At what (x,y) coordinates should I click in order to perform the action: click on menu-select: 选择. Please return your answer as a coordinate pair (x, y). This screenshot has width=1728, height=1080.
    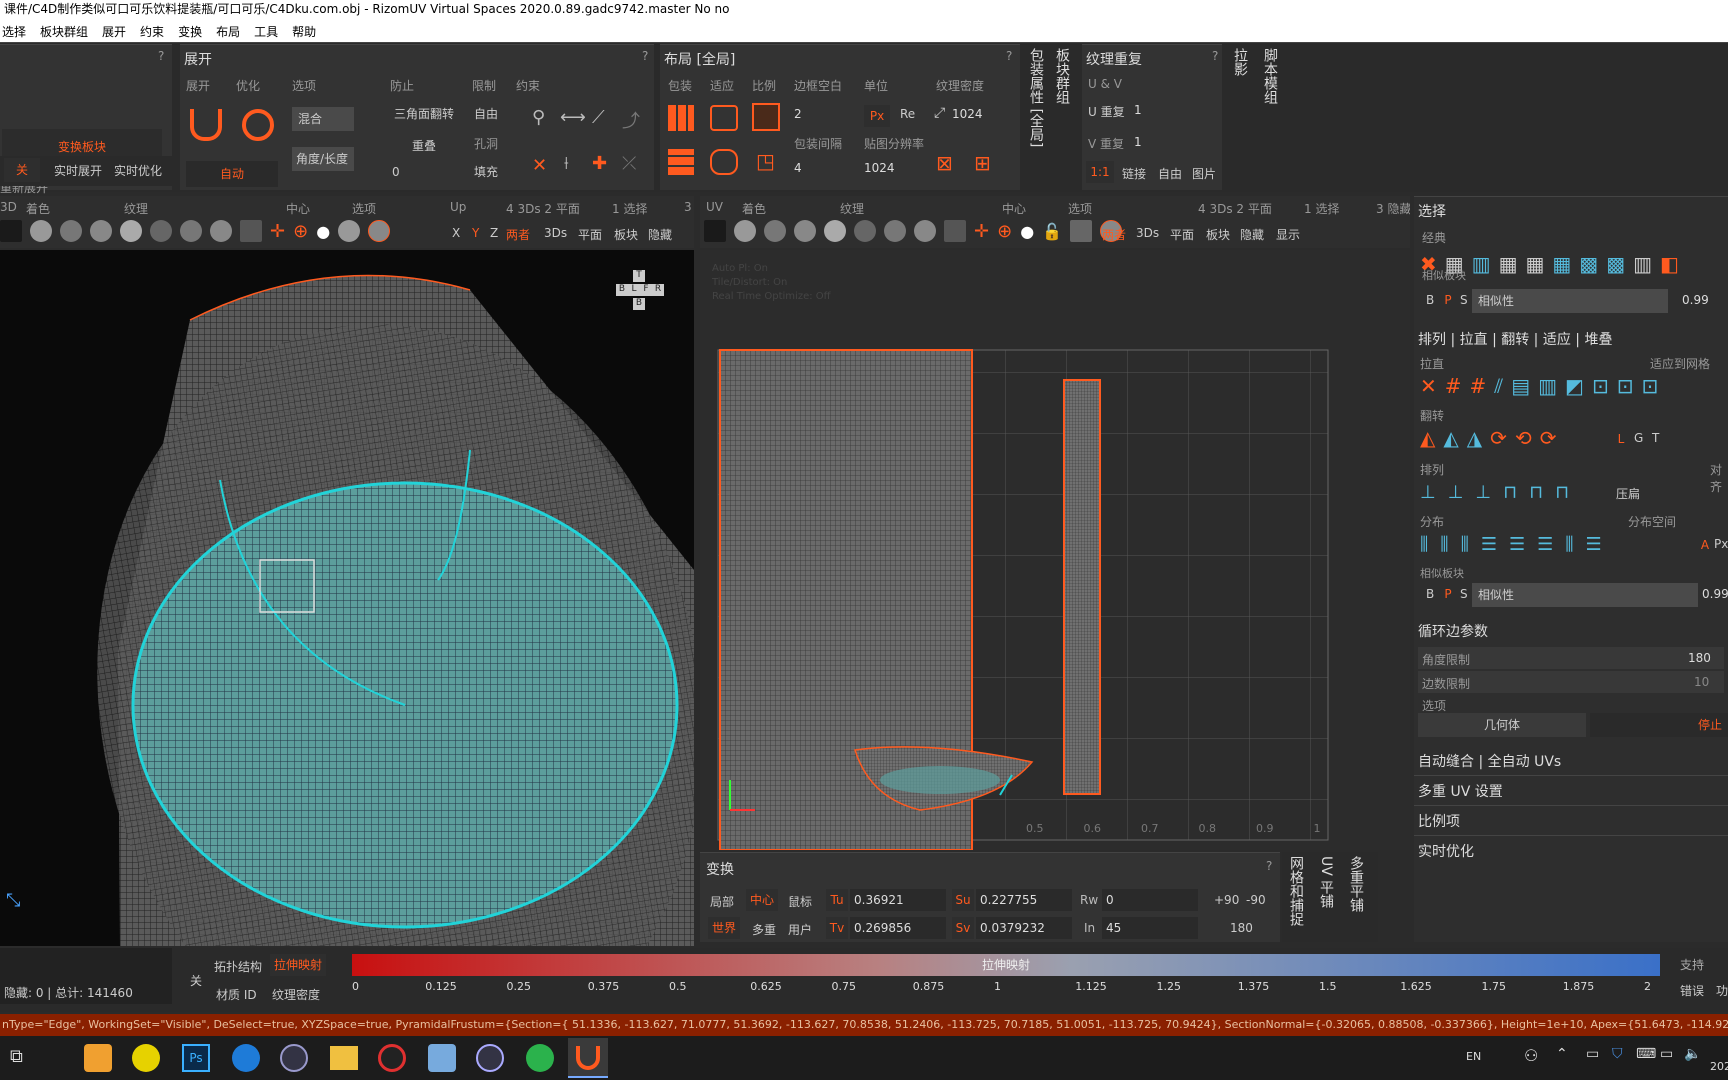
    Looking at the image, I should click on (14, 31).